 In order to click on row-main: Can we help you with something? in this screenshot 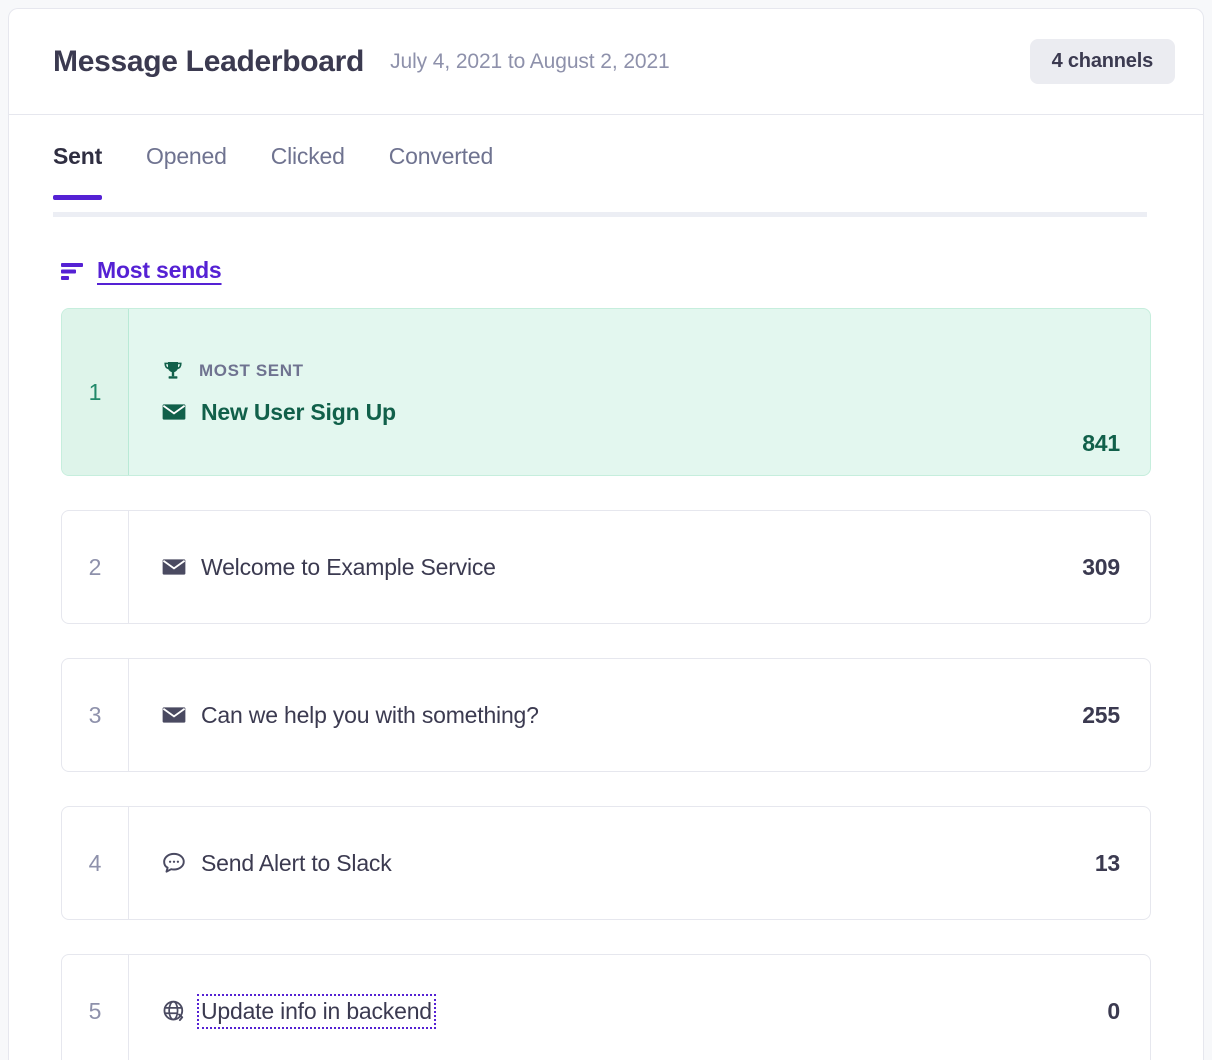, I will do `click(621, 715)`.